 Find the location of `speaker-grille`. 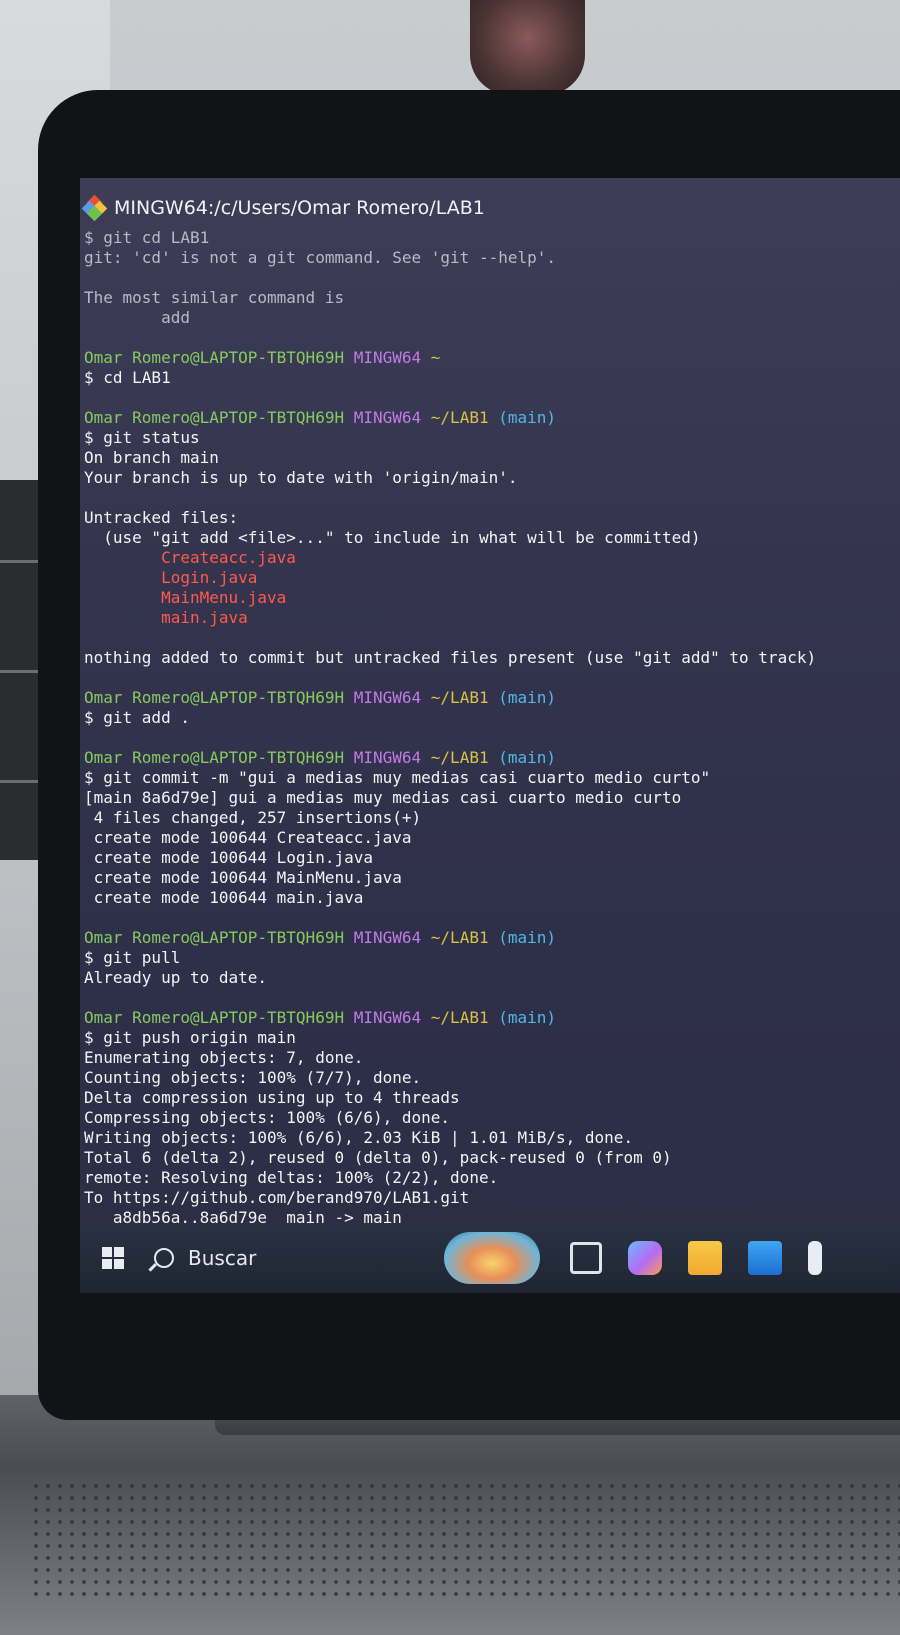

speaker-grille is located at coordinates (465, 1540).